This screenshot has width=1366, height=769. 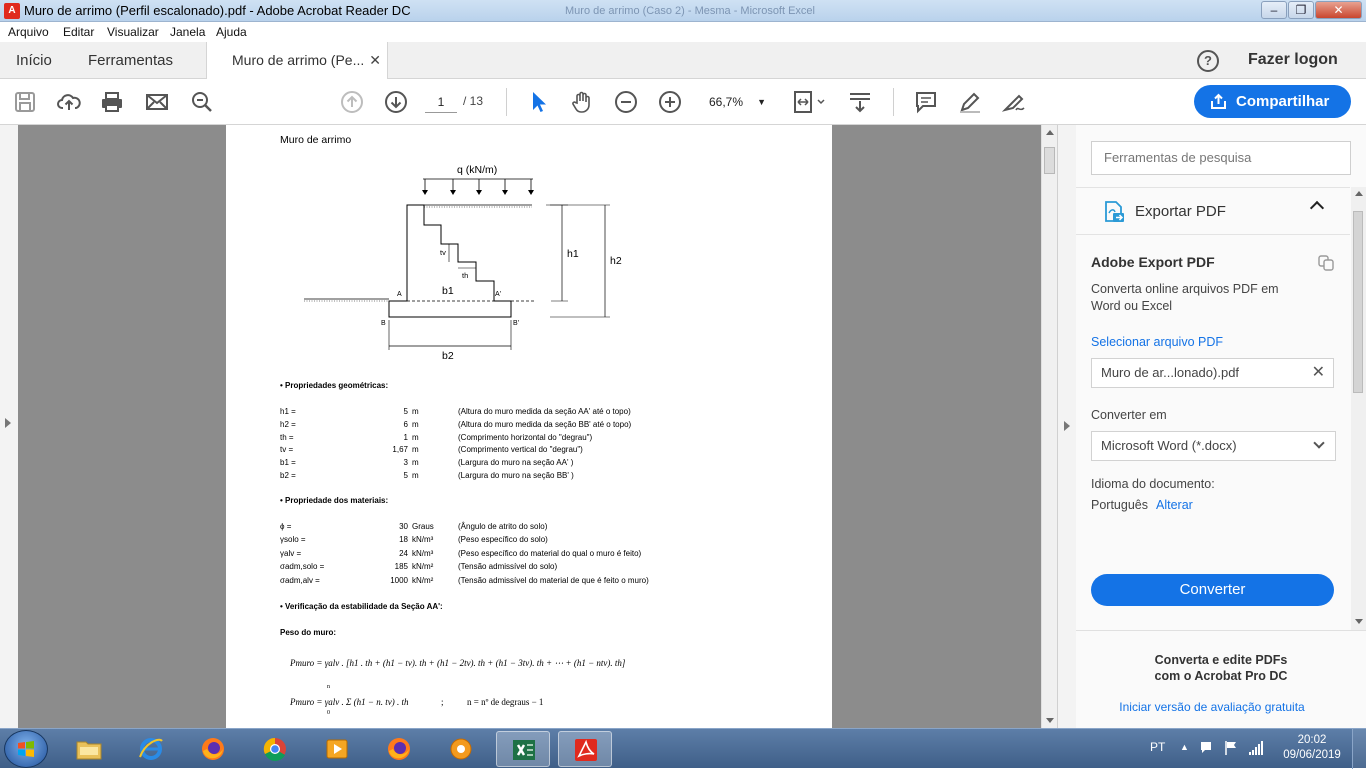 What do you see at coordinates (670, 102) in the screenshot?
I see `zoom-in-icon` at bounding box center [670, 102].